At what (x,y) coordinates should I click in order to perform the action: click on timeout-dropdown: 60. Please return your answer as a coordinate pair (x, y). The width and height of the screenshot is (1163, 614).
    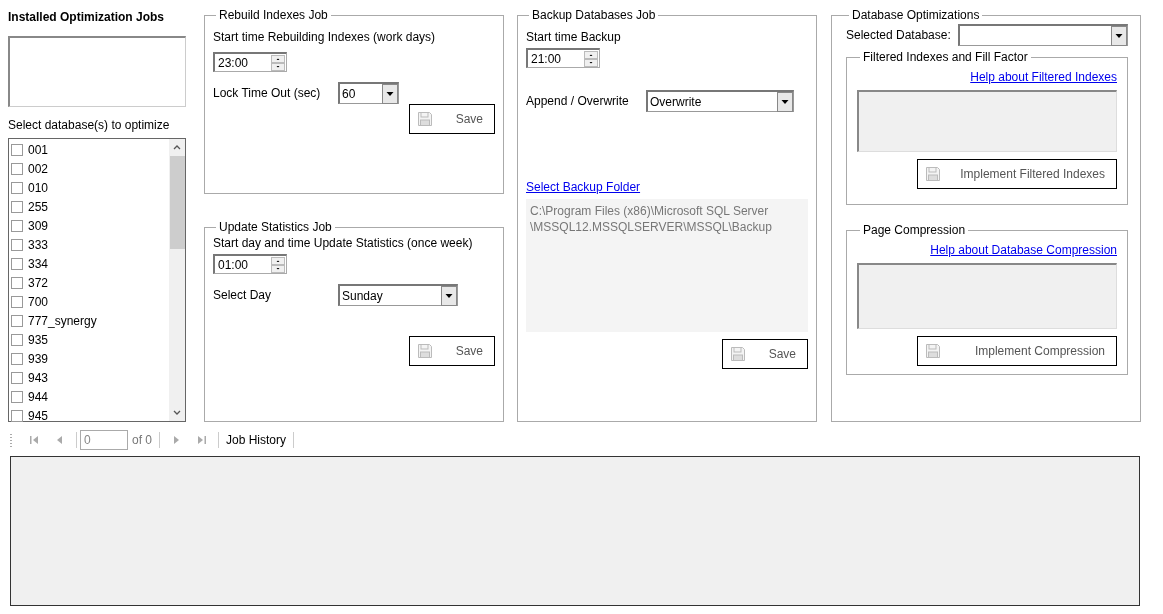
    Looking at the image, I should click on (368, 93).